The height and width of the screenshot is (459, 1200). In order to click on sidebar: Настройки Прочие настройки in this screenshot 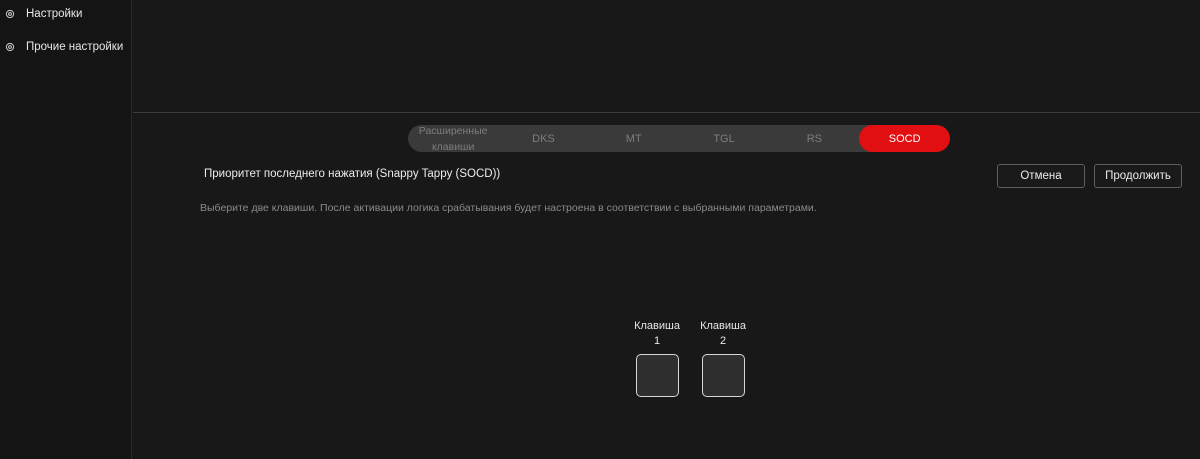, I will do `click(66, 229)`.